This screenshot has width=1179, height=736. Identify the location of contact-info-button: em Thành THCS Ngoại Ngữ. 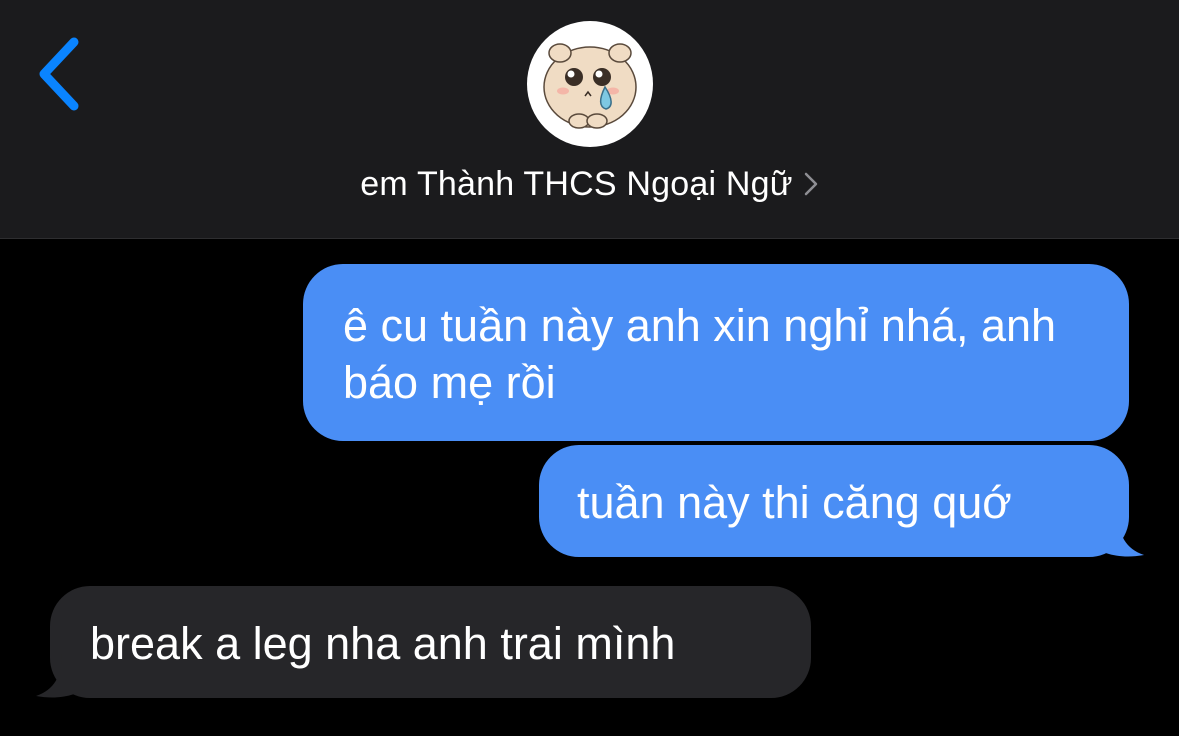
(589, 184).